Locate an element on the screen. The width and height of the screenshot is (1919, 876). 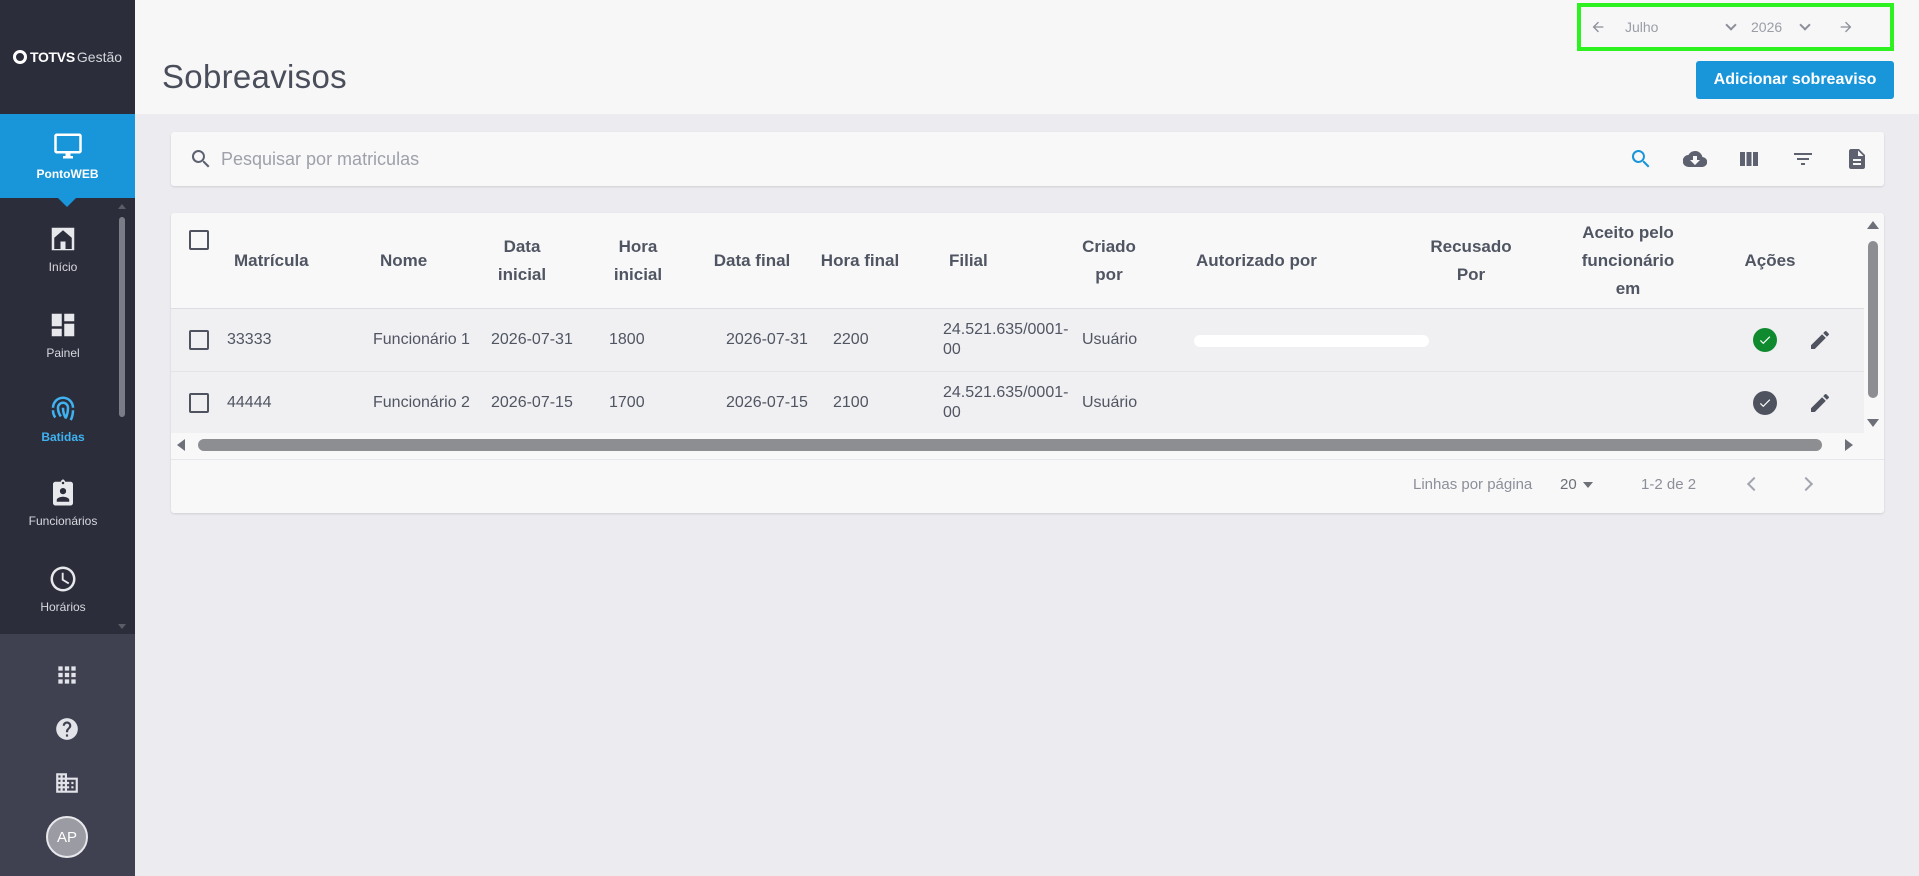
cell-criado-por: Usuário is located at coordinates (1110, 339).